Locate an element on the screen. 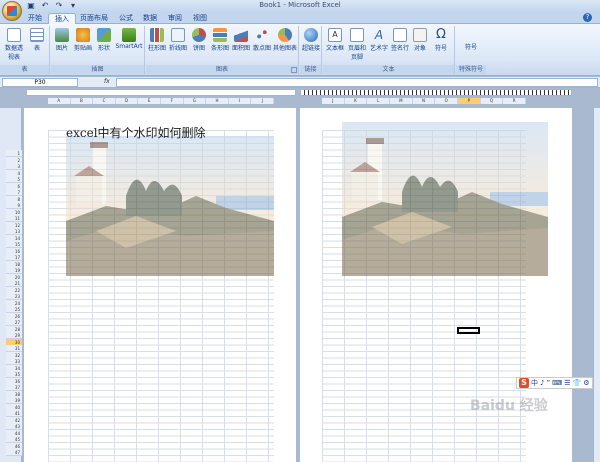  text-box-icon: A is located at coordinates (335, 35).